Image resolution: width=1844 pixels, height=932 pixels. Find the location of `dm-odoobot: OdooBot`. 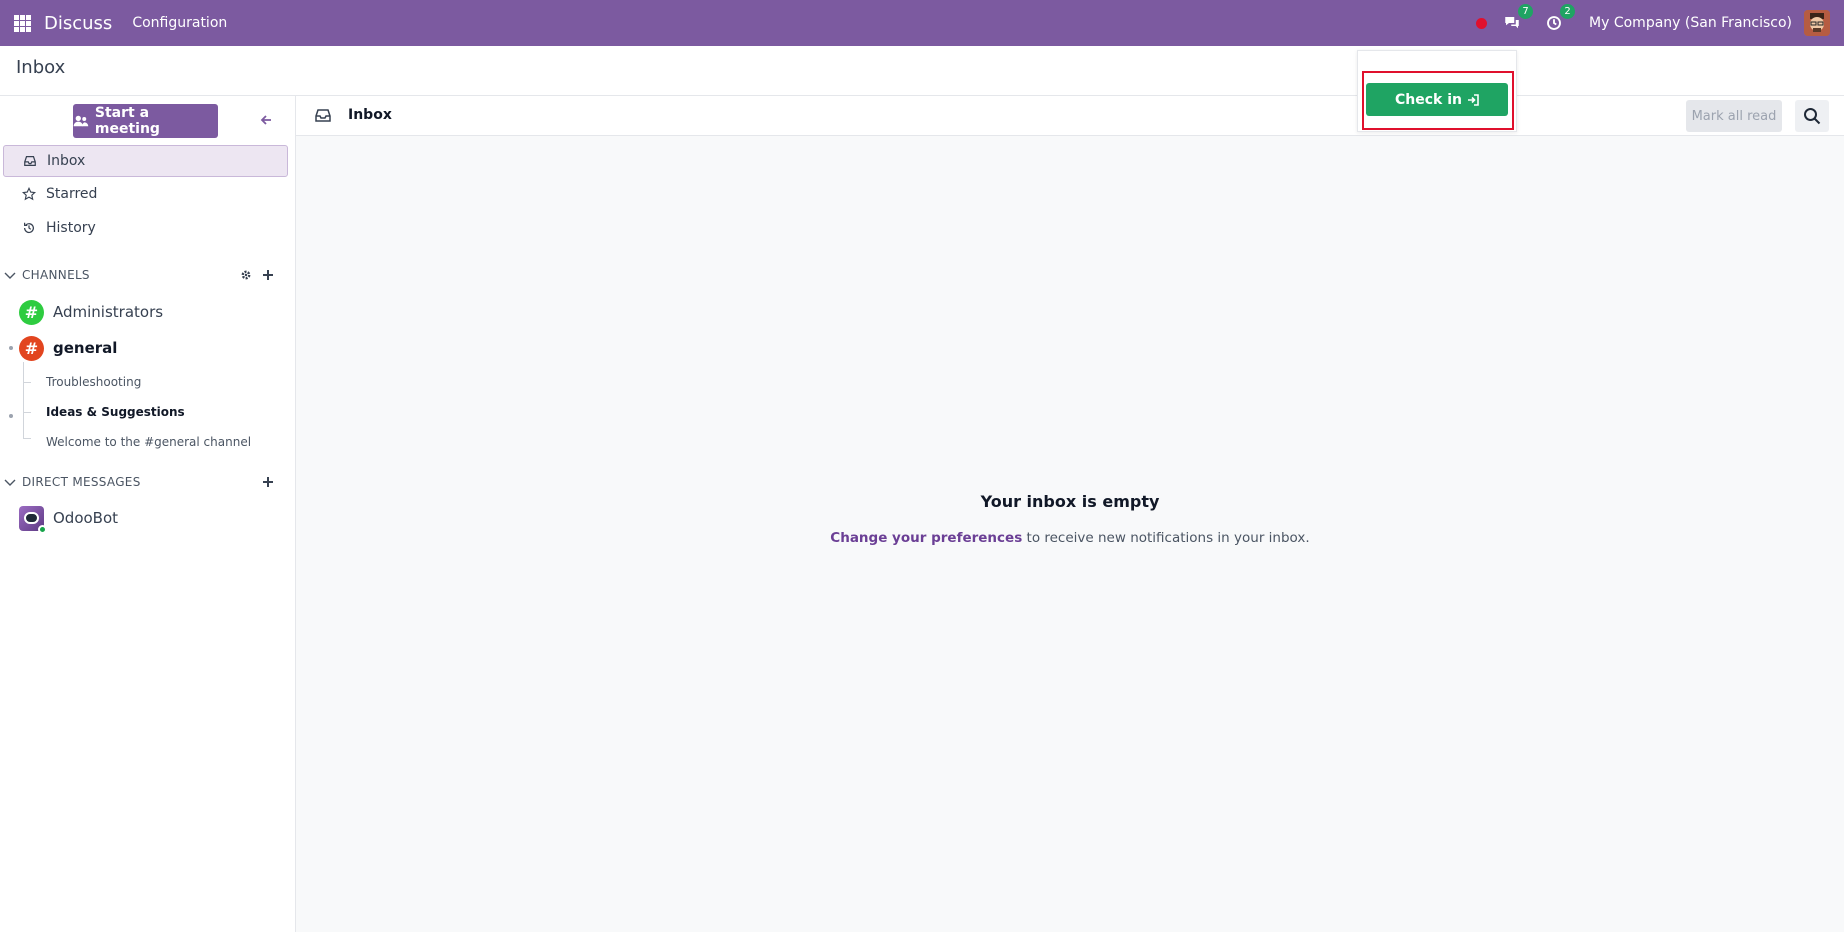

dm-odoobot: OdooBot is located at coordinates (69, 519).